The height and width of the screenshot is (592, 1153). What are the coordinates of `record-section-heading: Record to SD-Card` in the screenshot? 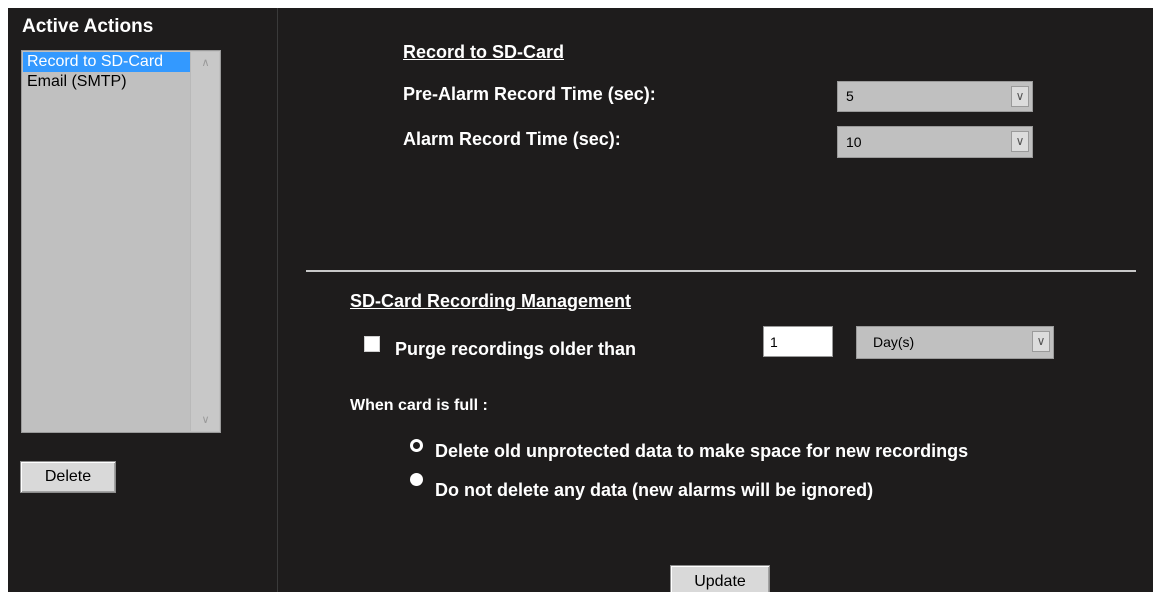 It's located at (484, 52).